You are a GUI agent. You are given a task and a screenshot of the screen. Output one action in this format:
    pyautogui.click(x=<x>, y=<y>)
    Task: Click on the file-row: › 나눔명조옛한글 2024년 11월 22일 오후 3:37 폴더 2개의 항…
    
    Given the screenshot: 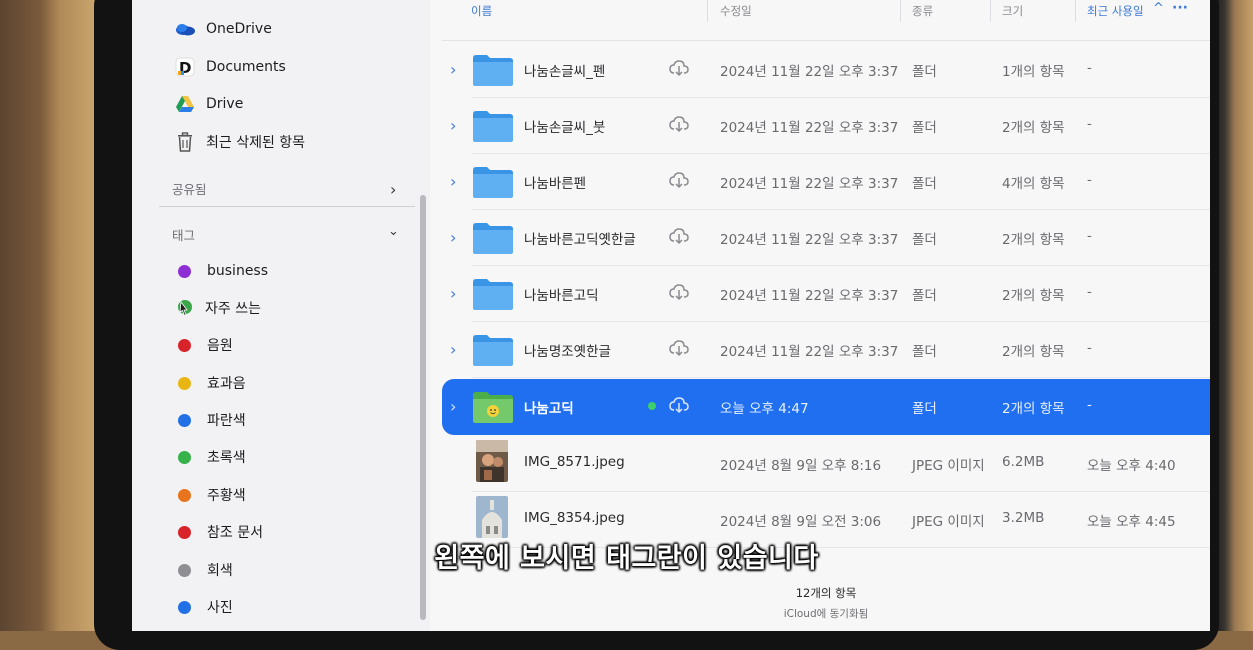 What is the action you would take?
    pyautogui.click(x=826, y=350)
    